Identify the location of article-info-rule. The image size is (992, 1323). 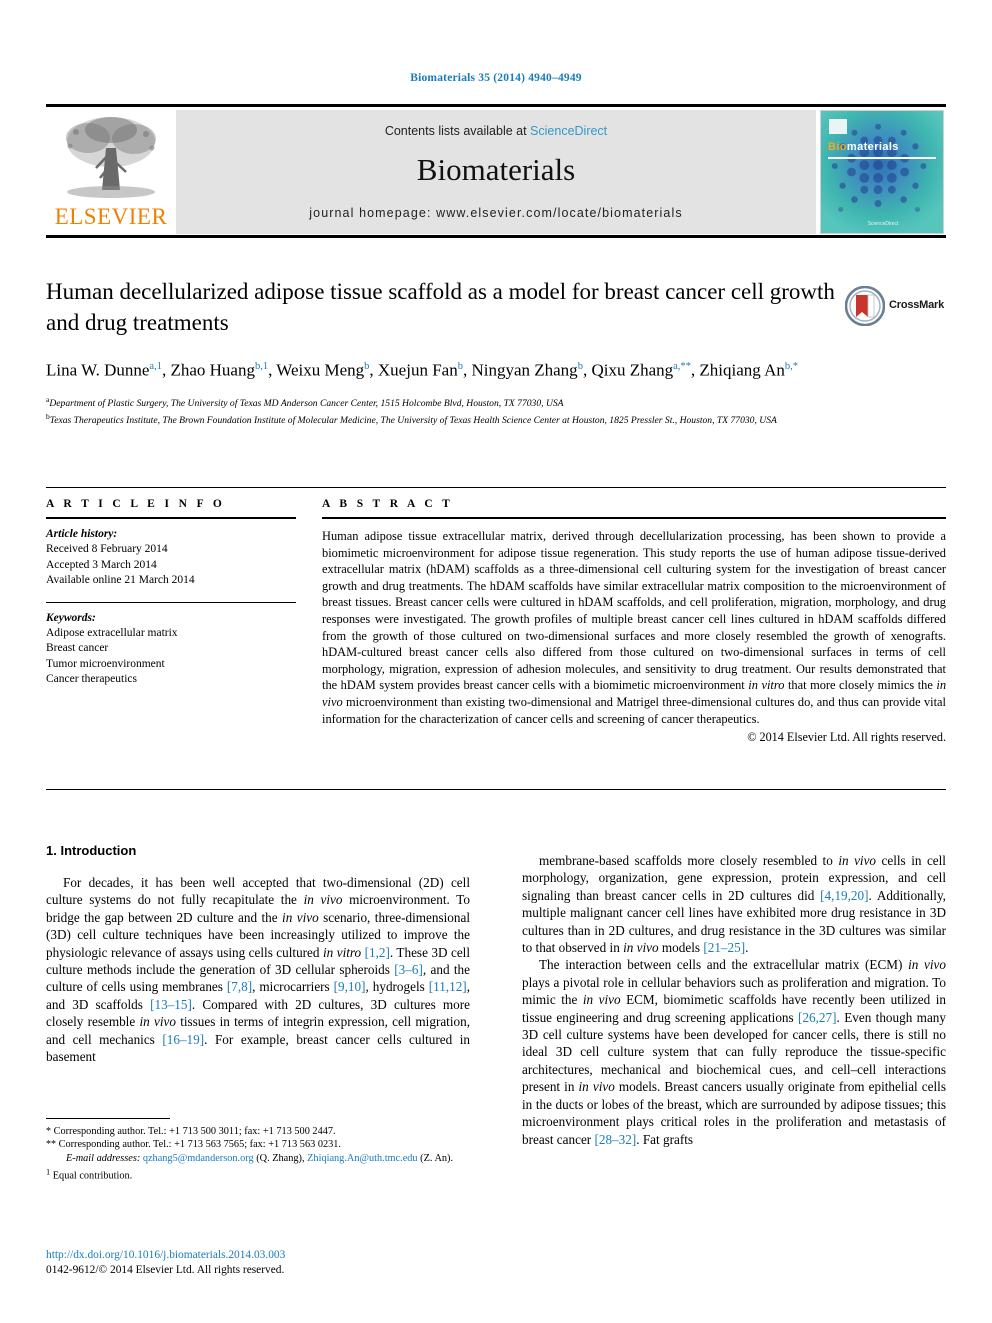
(171, 518).